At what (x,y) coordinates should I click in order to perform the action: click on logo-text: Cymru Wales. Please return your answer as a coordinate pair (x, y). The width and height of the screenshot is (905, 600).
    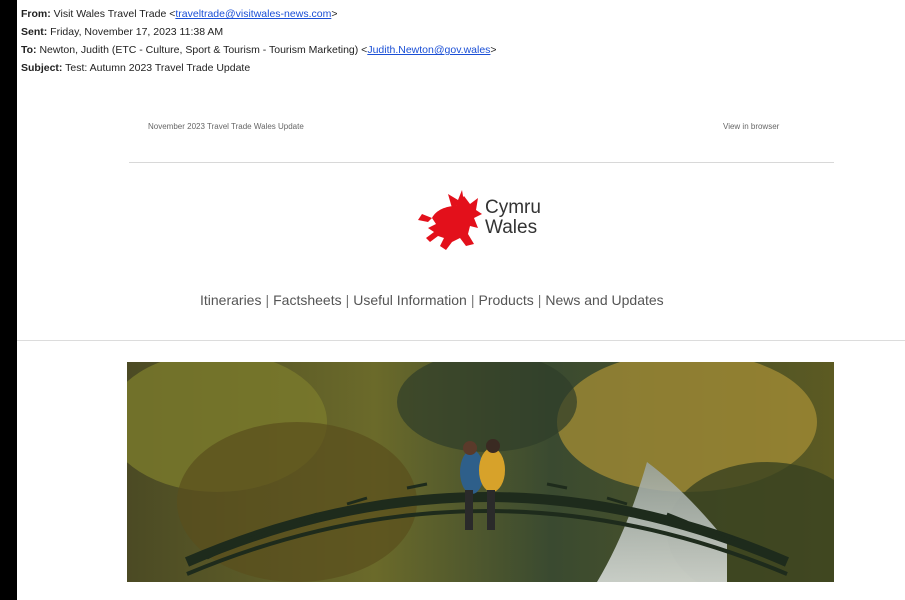
    Looking at the image, I should click on (513, 218).